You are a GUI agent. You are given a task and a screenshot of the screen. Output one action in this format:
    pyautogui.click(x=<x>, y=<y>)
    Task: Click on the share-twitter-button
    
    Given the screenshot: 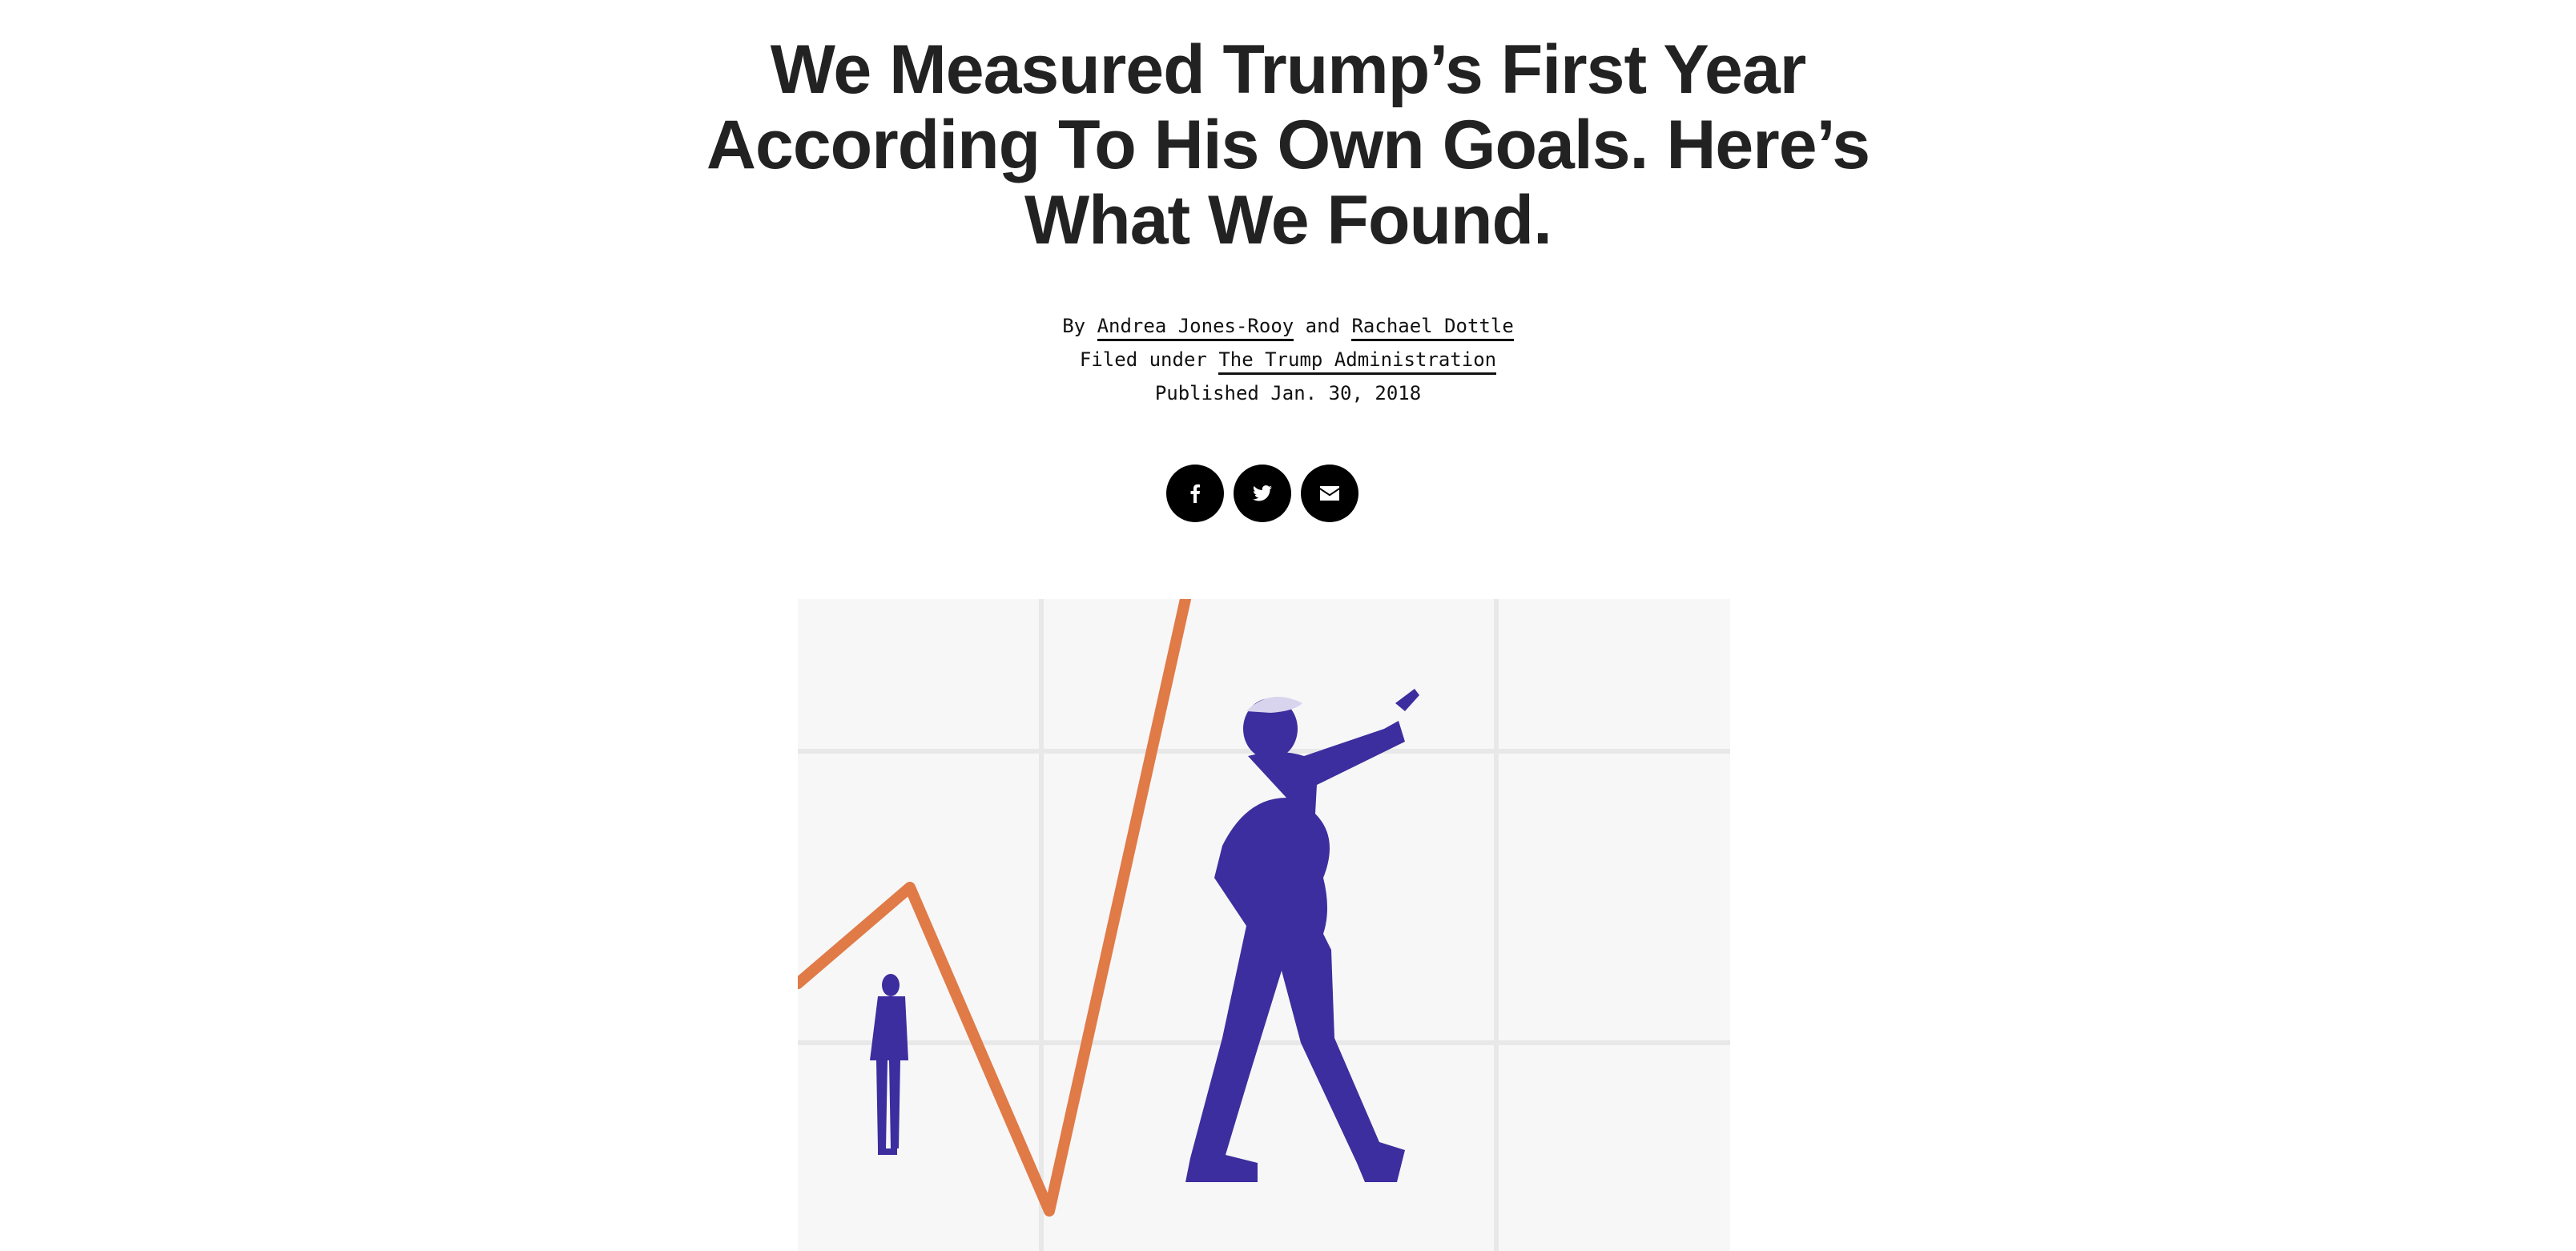 What is the action you would take?
    pyautogui.click(x=1262, y=493)
    